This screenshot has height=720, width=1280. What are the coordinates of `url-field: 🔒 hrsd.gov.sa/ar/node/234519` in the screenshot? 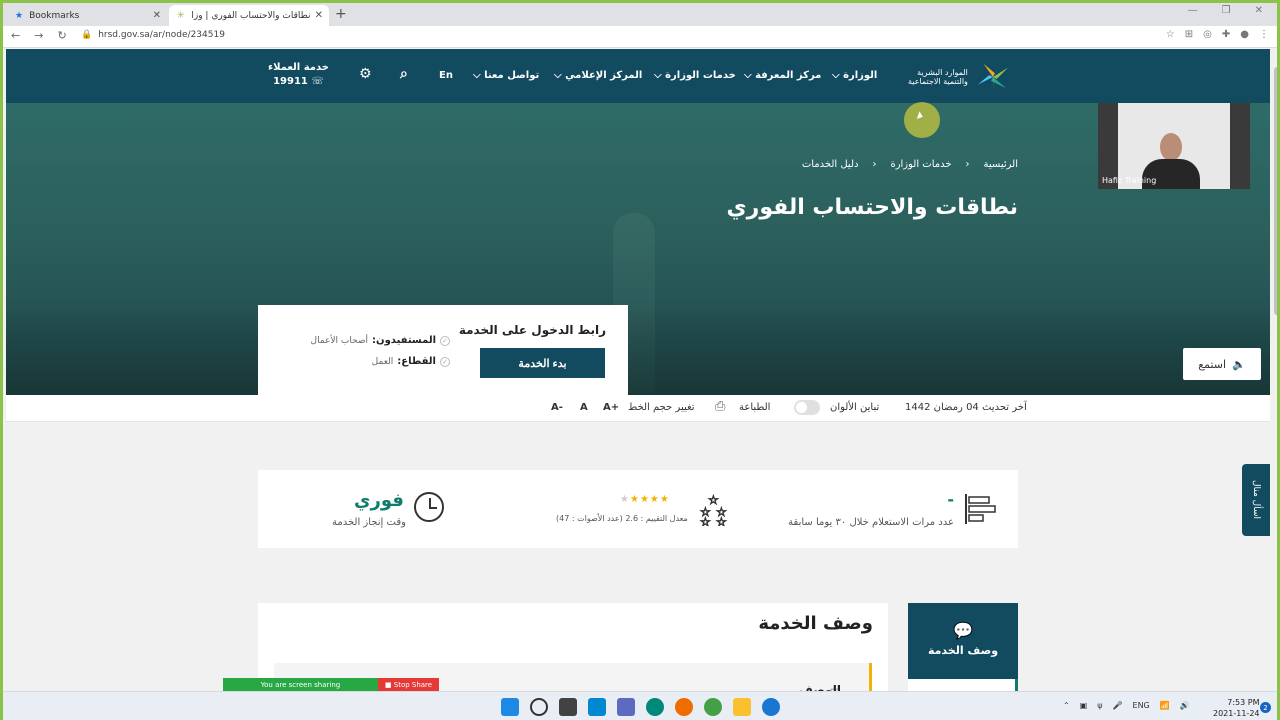 It's located at (153, 35).